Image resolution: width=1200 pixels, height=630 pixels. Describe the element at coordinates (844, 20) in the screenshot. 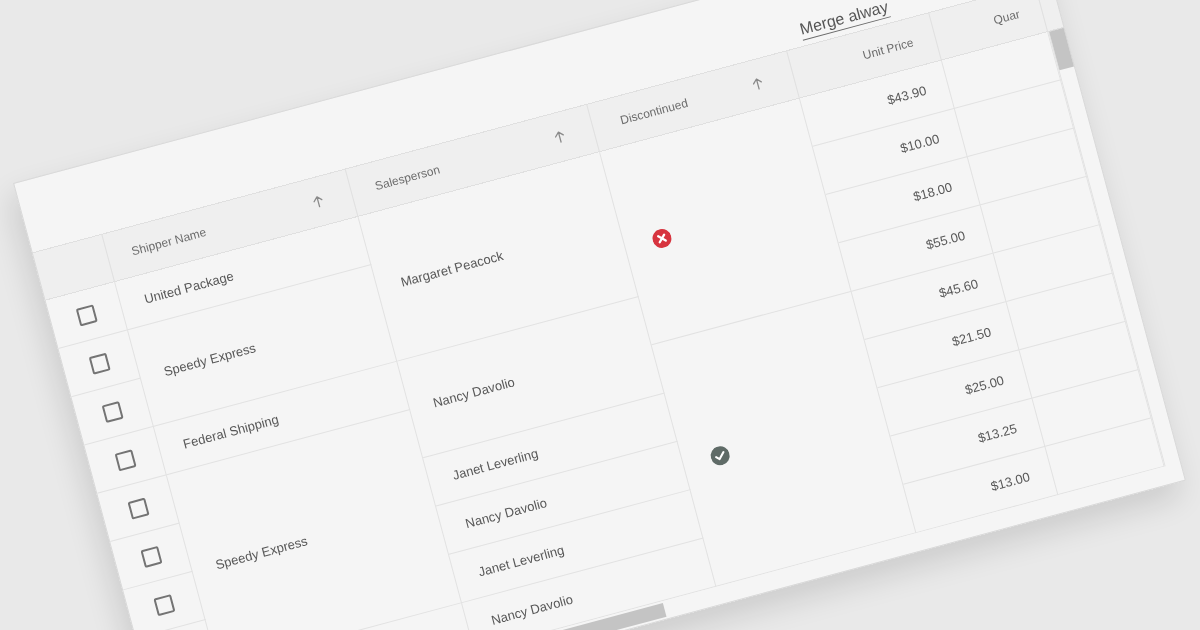

I see `merge-mode-select: Merge alway` at that location.